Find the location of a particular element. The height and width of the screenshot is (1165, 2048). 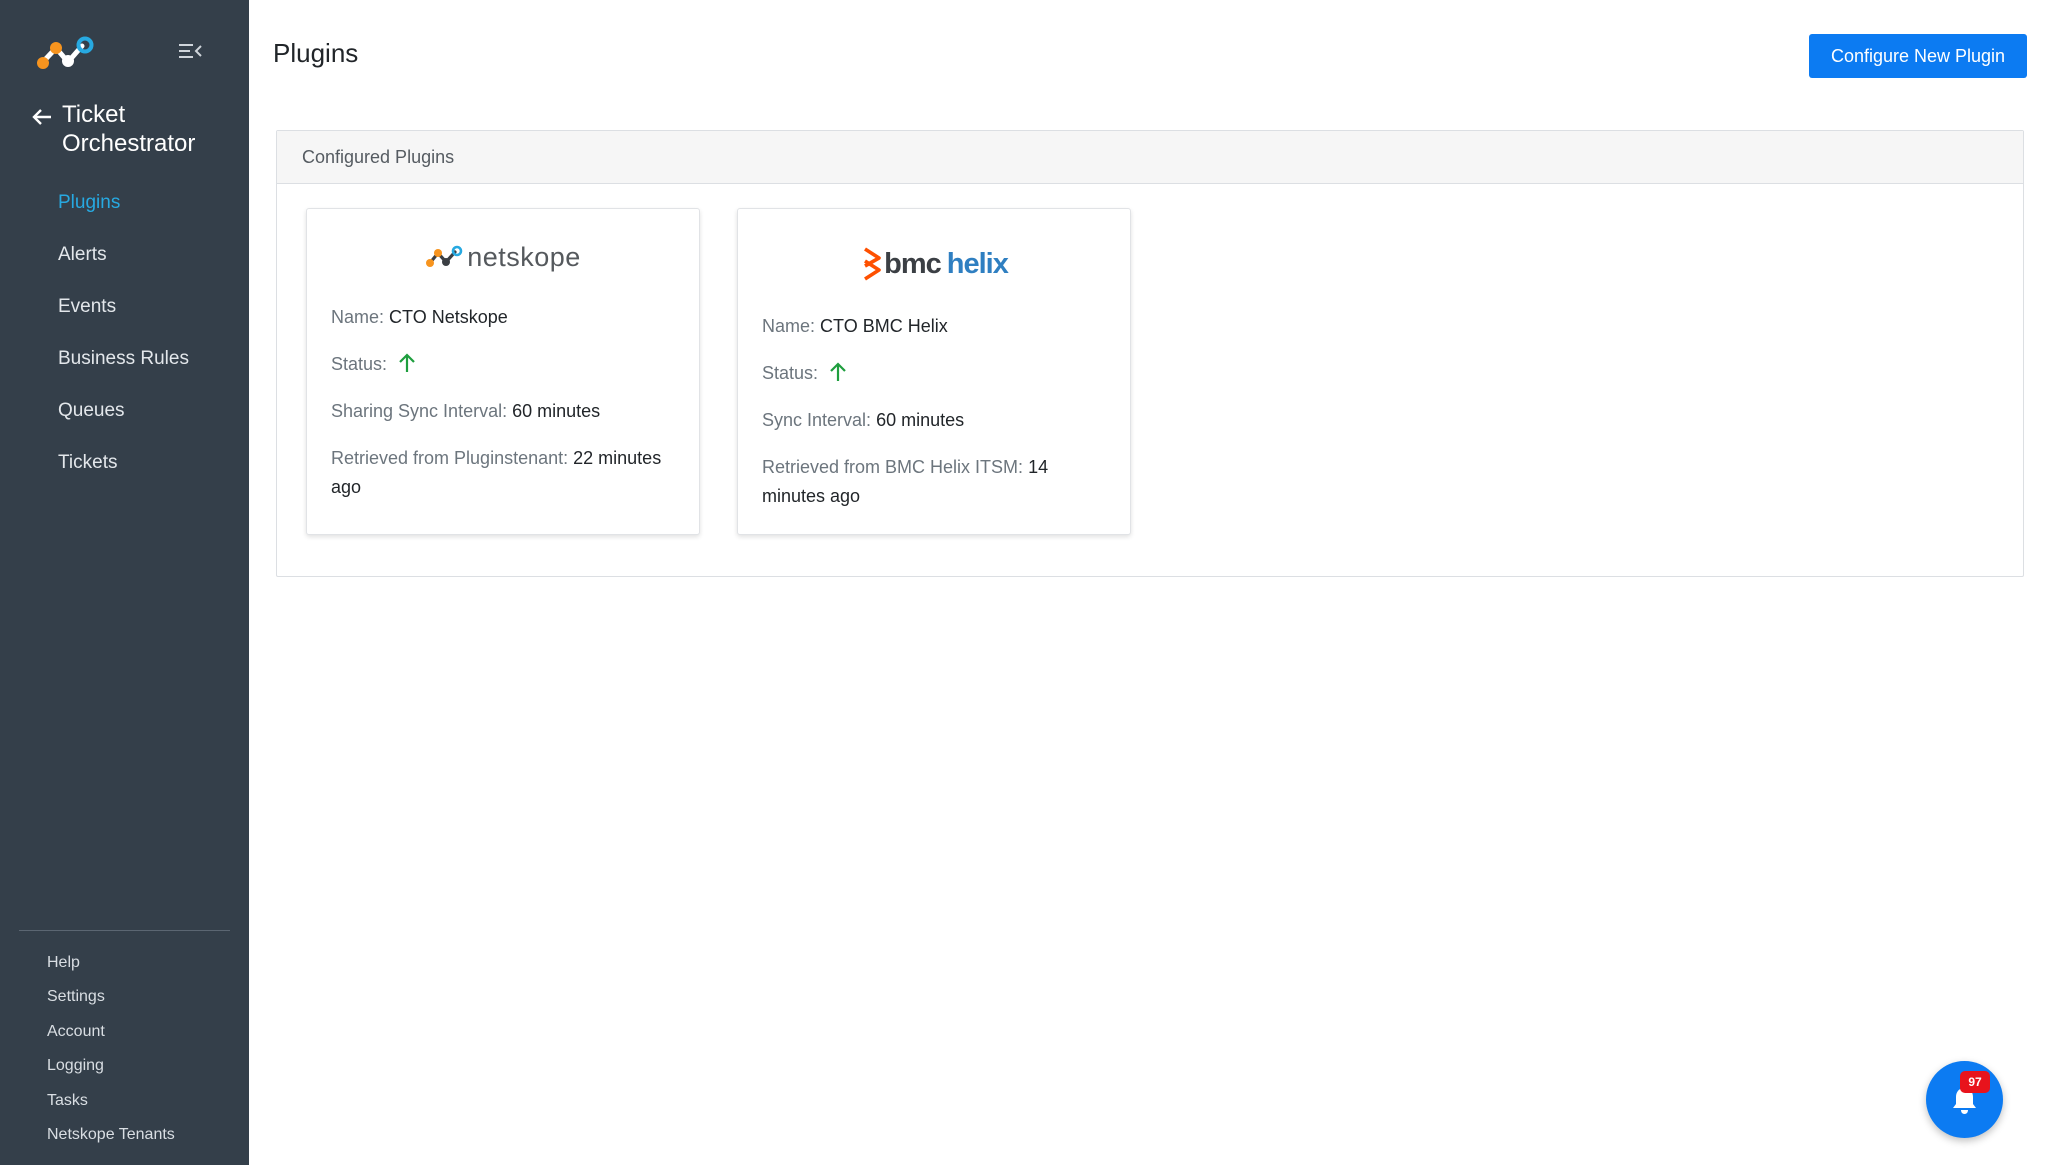

sidebar-divider is located at coordinates (124, 930).